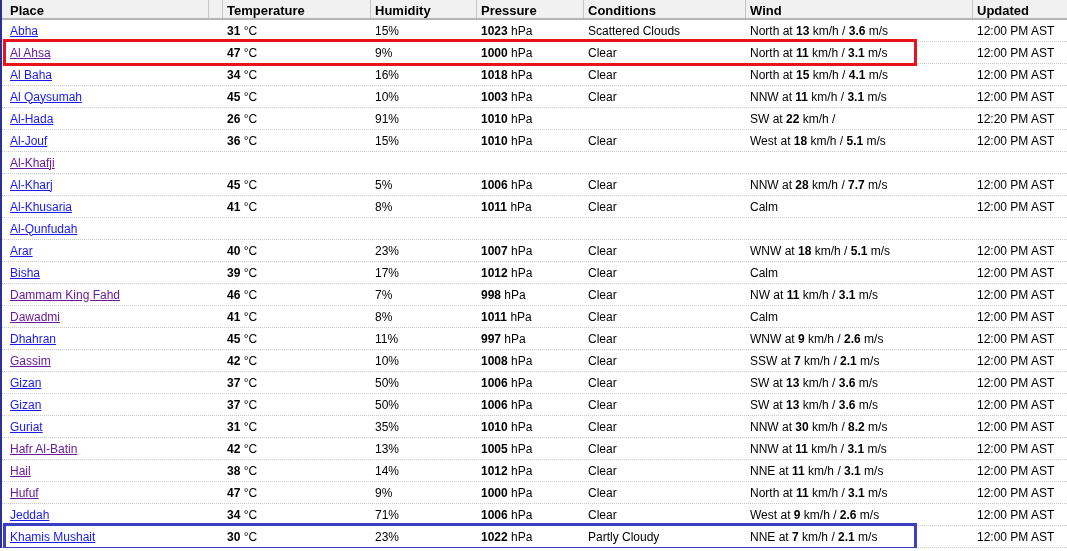 This screenshot has width=1067, height=551. I want to click on humidity-cell-text: 9%, so click(384, 492).